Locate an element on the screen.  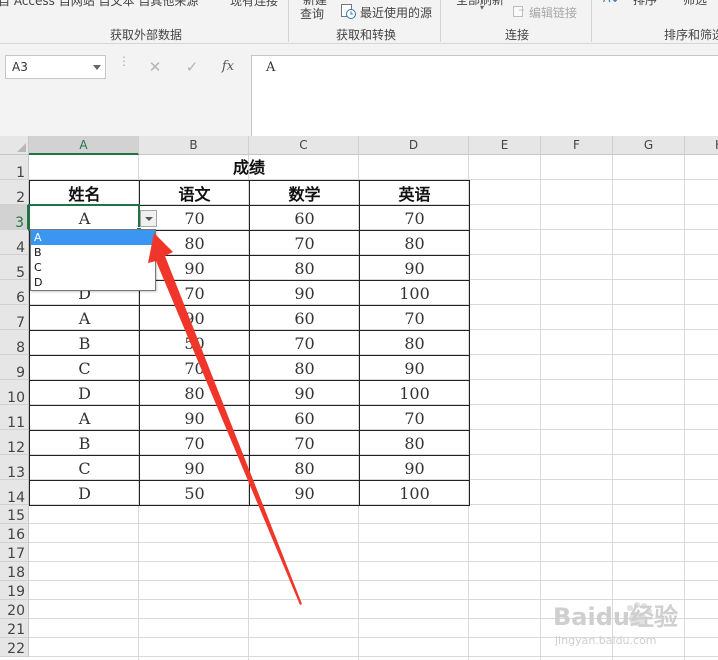
row-header-7: 7 is located at coordinates (14, 318).